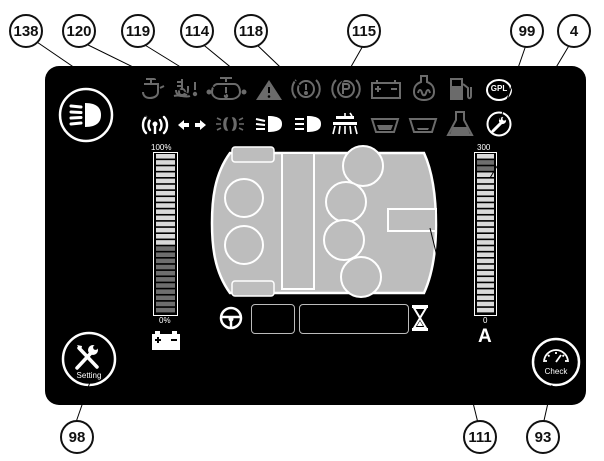 The width and height of the screenshot is (604, 461). What do you see at coordinates (251, 31) in the screenshot?
I see `callout-118: 118` at bounding box center [251, 31].